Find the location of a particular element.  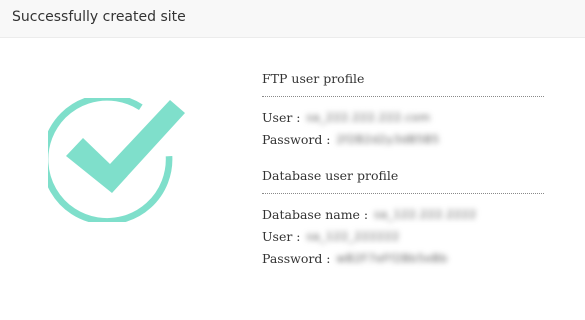

ftp-password-row: Password : 2f2B2d2y3dB5B5 is located at coordinates (403, 140).